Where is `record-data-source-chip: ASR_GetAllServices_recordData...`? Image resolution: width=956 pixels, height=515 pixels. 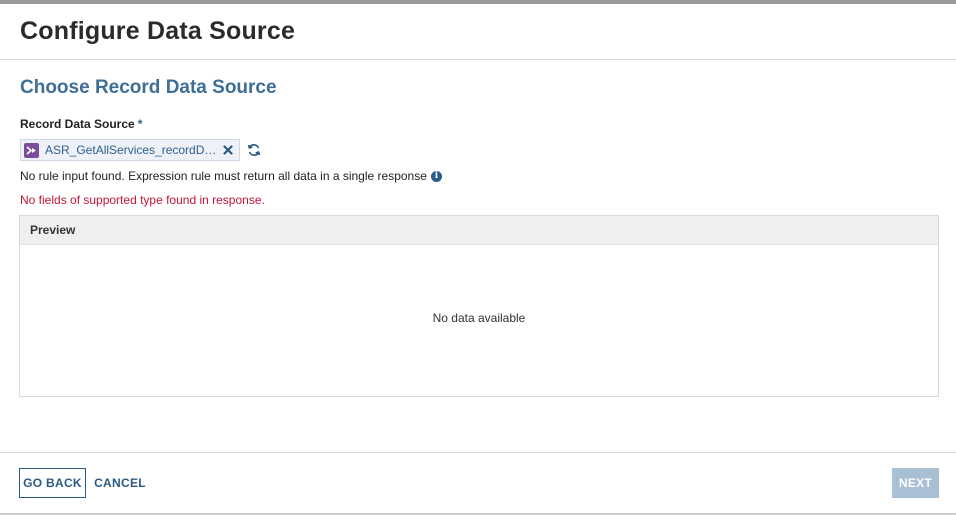
record-data-source-chip: ASR_GetAllServices_recordData... is located at coordinates (130, 150).